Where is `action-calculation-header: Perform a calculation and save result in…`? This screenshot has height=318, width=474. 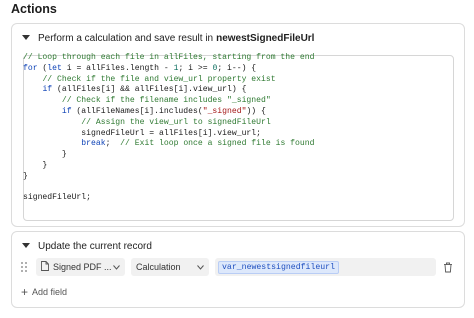 action-calculation-header: Perform a calculation and save result in… is located at coordinates (167, 38).